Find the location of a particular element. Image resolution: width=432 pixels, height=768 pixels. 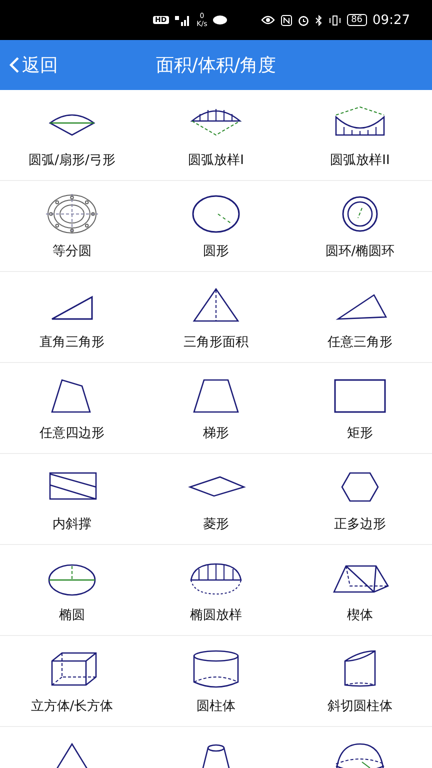

shape-tile: 矩形 is located at coordinates (360, 408).